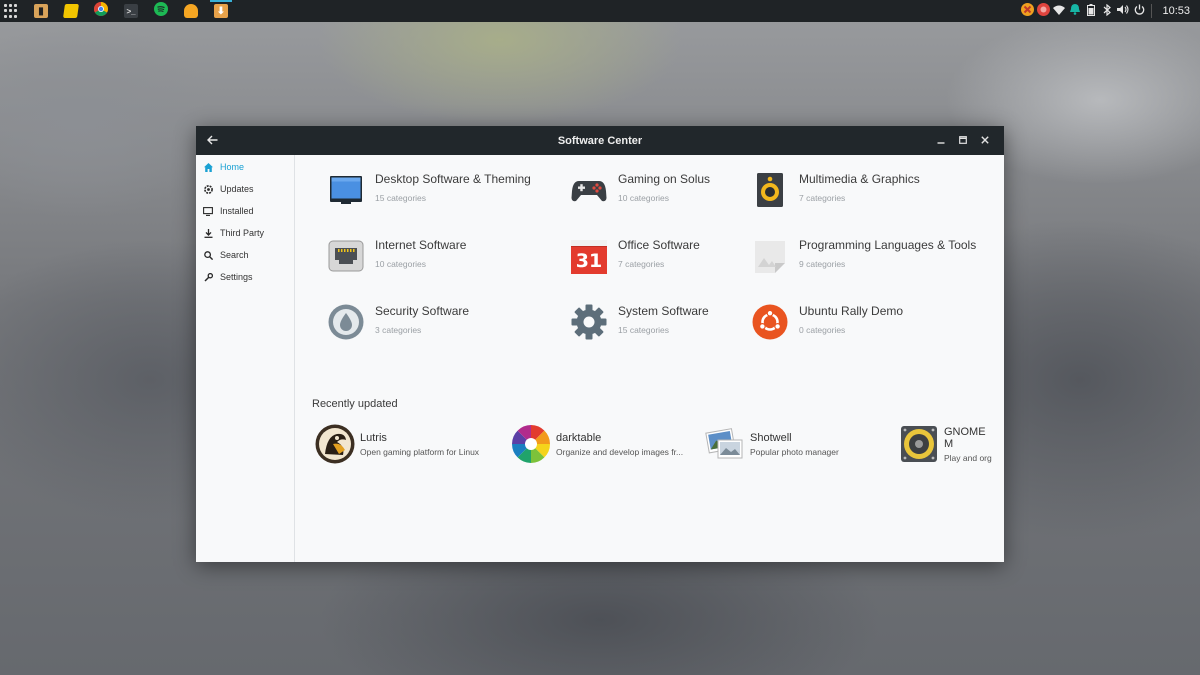 The width and height of the screenshot is (1200, 675). What do you see at coordinates (640, 188) in the screenshot?
I see `category-gaming: Gaming on Solus 10 categories` at bounding box center [640, 188].